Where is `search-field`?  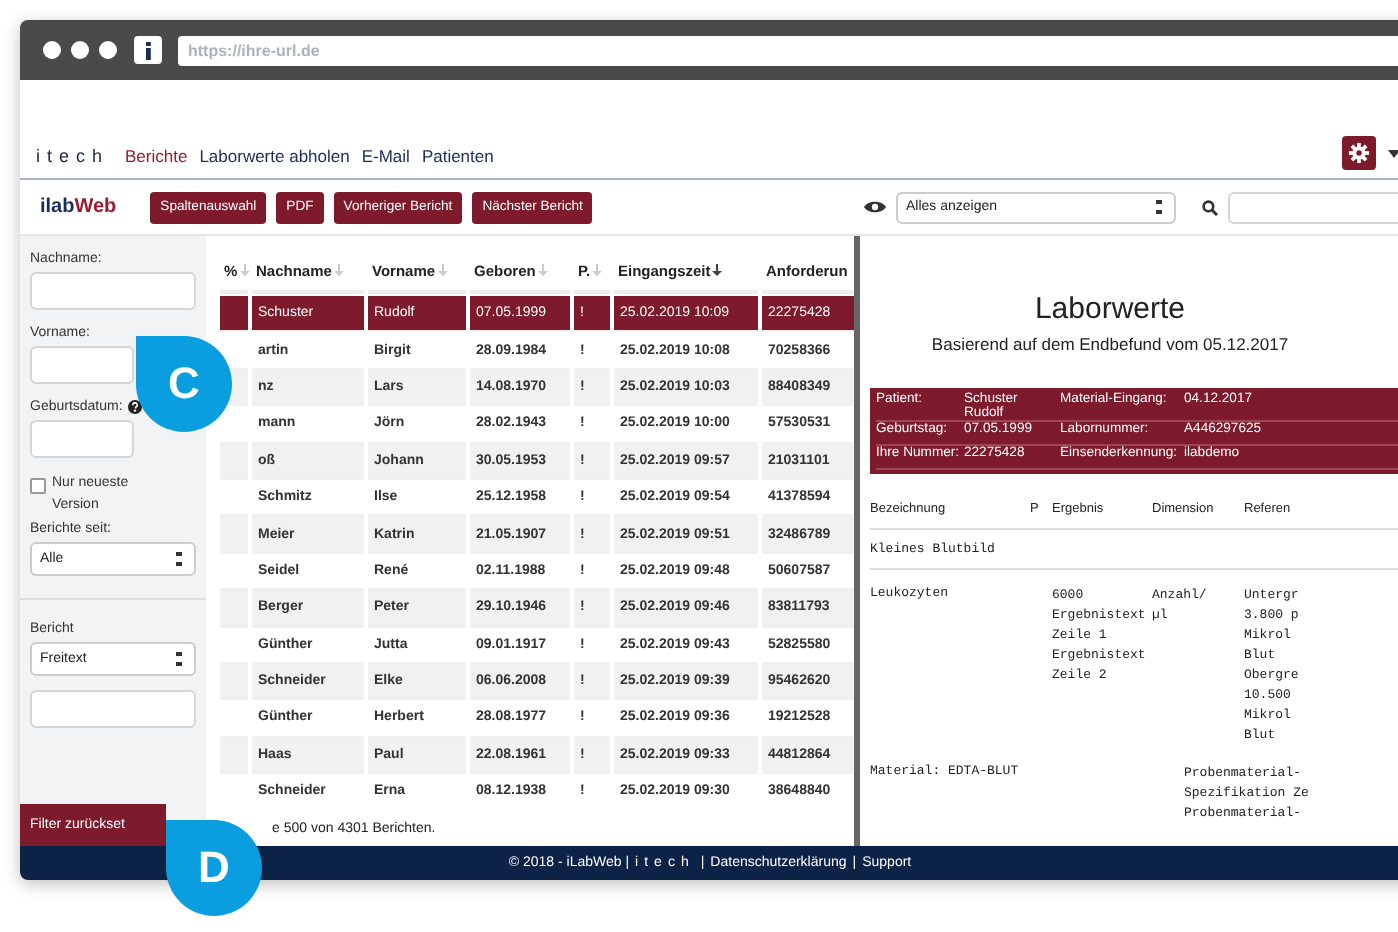 search-field is located at coordinates (1313, 207).